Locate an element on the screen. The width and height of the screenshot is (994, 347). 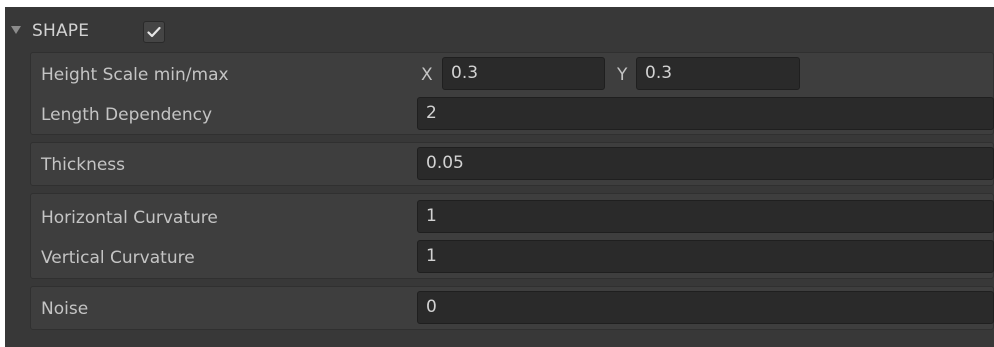
noise-field: 0 is located at coordinates (705, 307).